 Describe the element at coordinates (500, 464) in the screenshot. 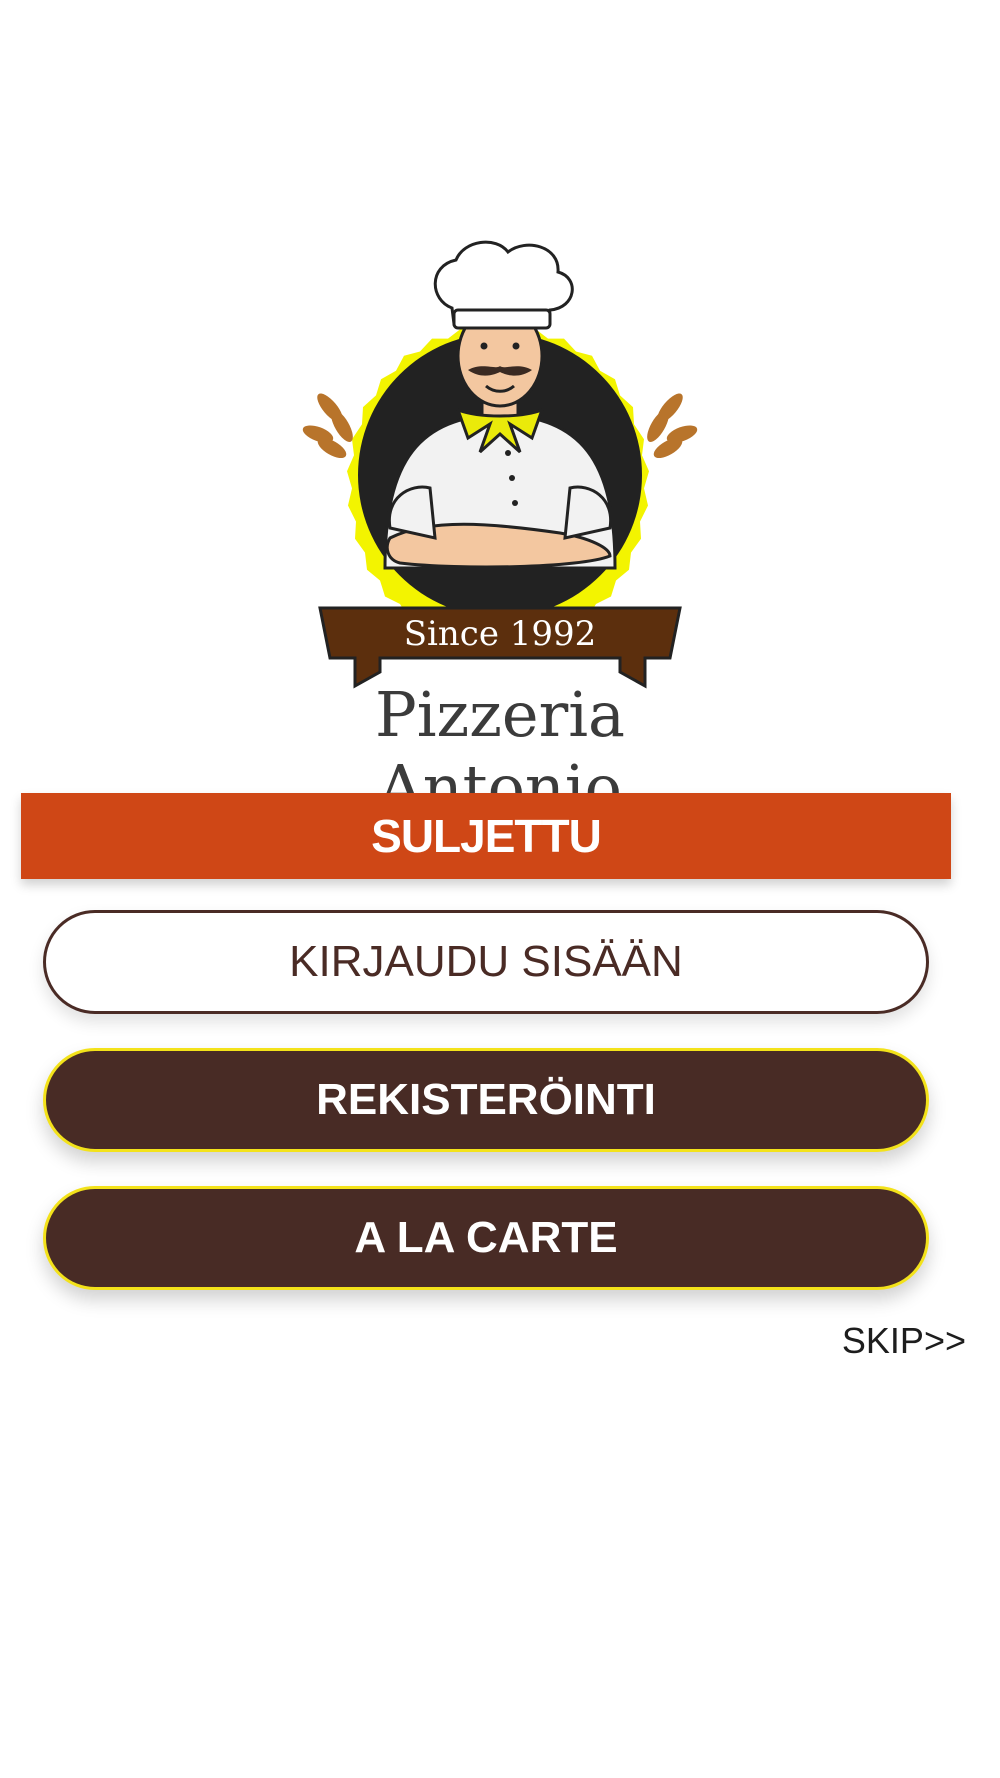

I see `chef-logo-icon: Since 1992` at that location.